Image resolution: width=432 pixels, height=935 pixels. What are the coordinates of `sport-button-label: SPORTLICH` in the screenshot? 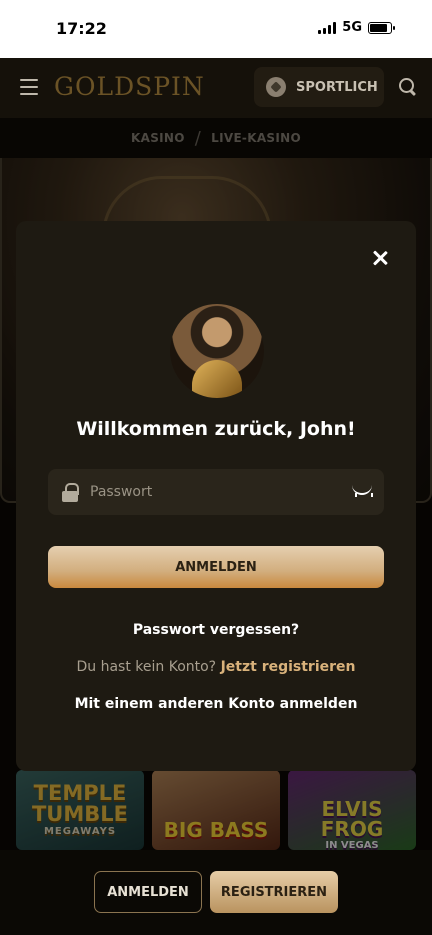 It's located at (337, 87).